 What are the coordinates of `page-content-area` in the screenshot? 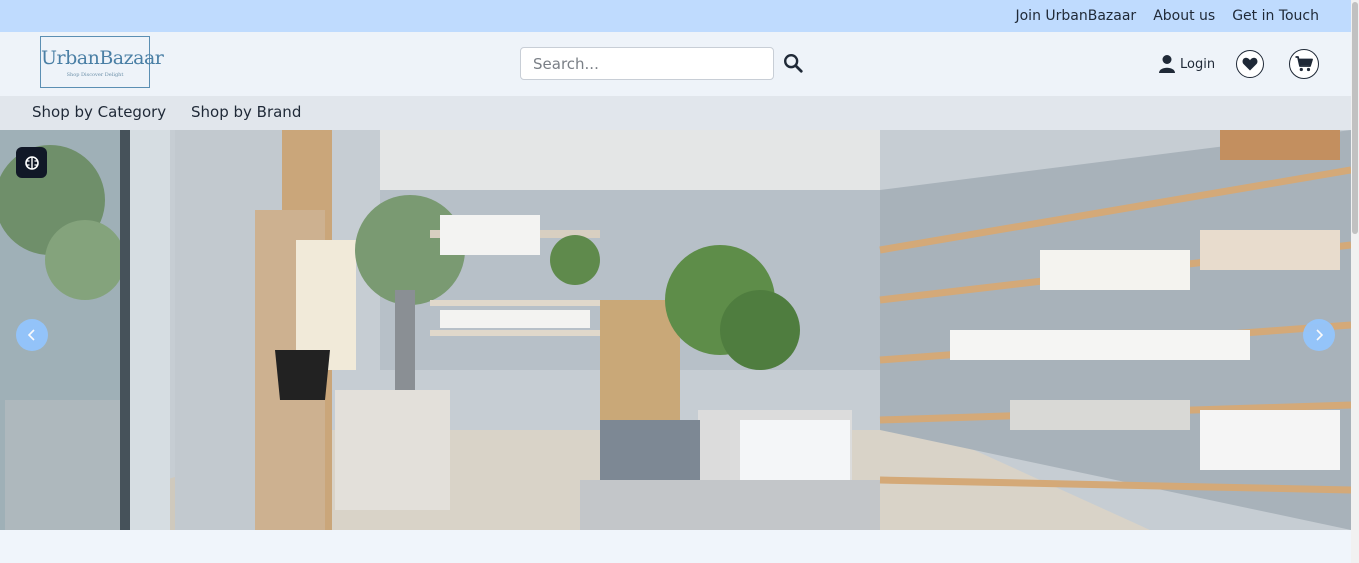 It's located at (675, 546).